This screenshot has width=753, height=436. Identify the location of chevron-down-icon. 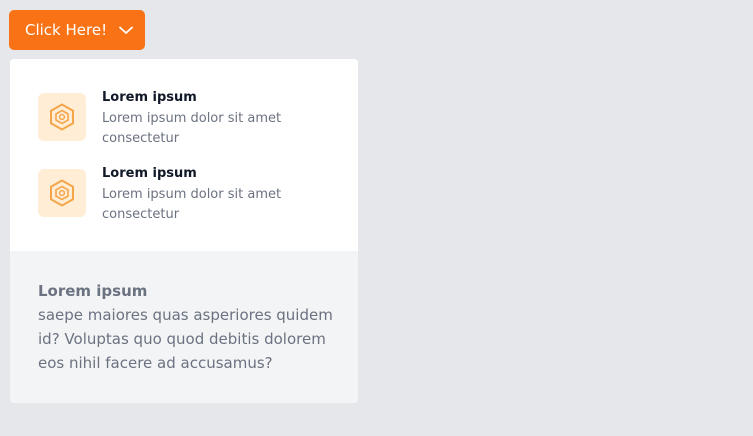
(126, 30).